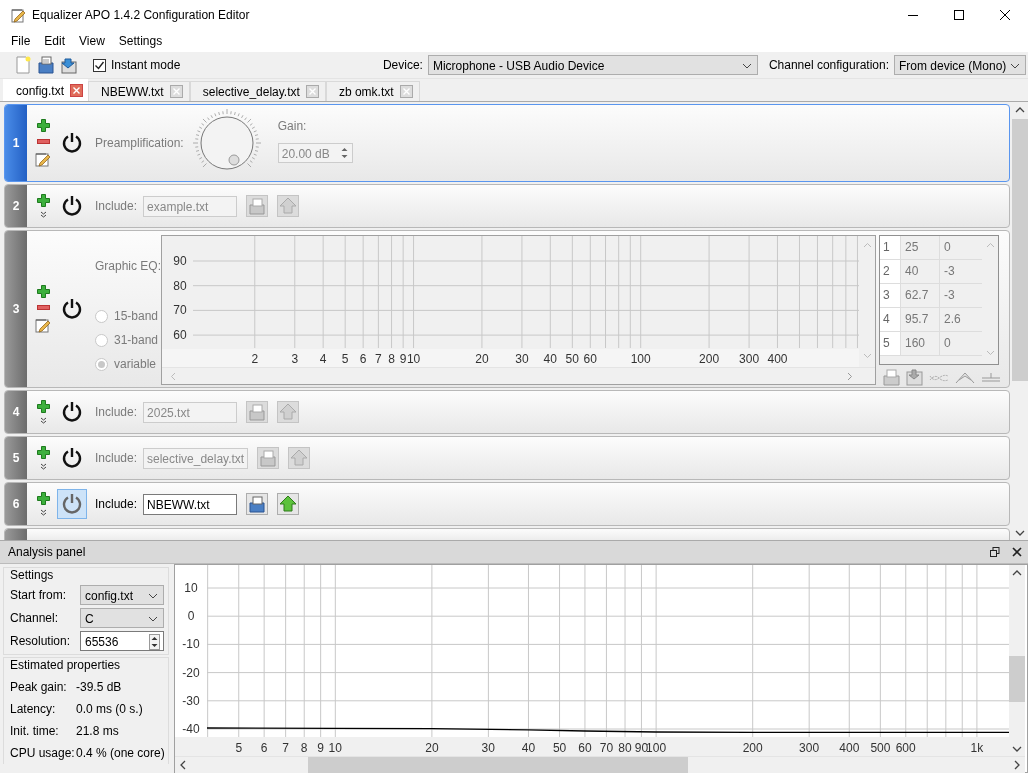  Describe the element at coordinates (92, 41) in the screenshot. I see `menu-item: View` at that location.